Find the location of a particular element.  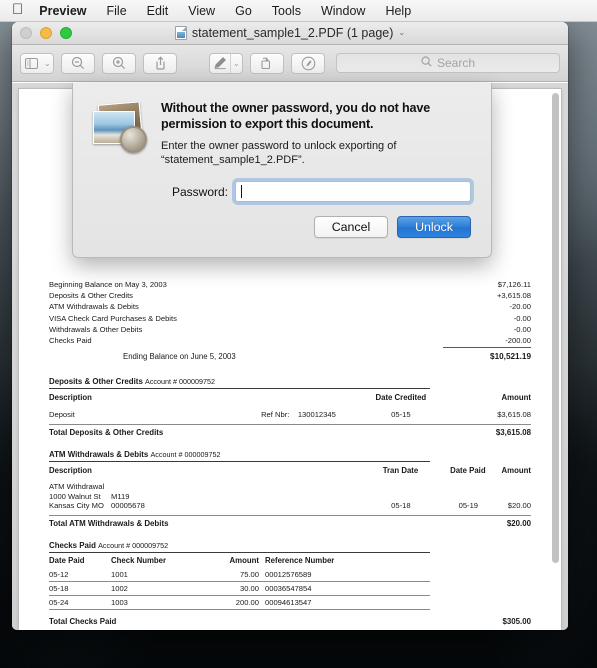

check-reference: 00094613547 is located at coordinates (347, 602).